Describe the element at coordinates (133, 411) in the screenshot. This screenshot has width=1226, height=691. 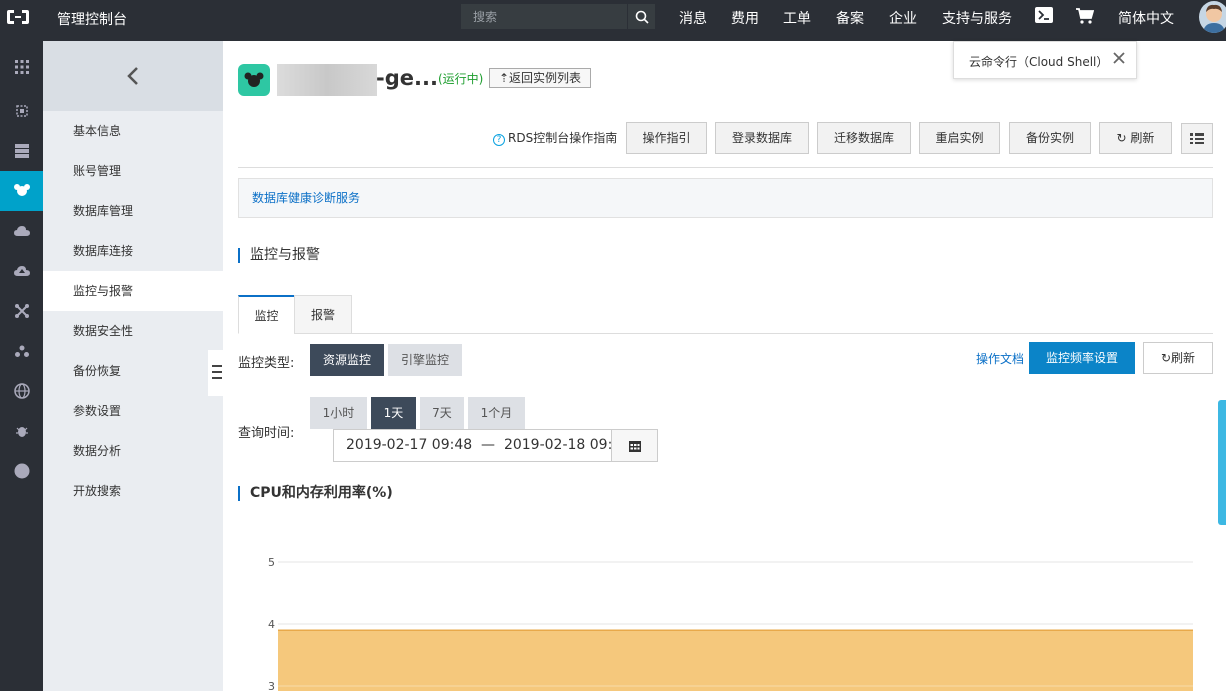
I see `sidebar-item-parameters: 参数设置` at that location.